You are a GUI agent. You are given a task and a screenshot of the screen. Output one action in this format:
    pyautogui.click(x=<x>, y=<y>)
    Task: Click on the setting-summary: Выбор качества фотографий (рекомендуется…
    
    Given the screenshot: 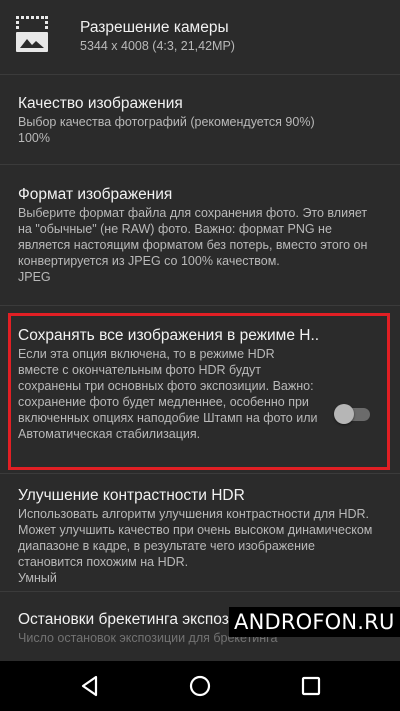 What is the action you would take?
    pyautogui.click(x=166, y=122)
    